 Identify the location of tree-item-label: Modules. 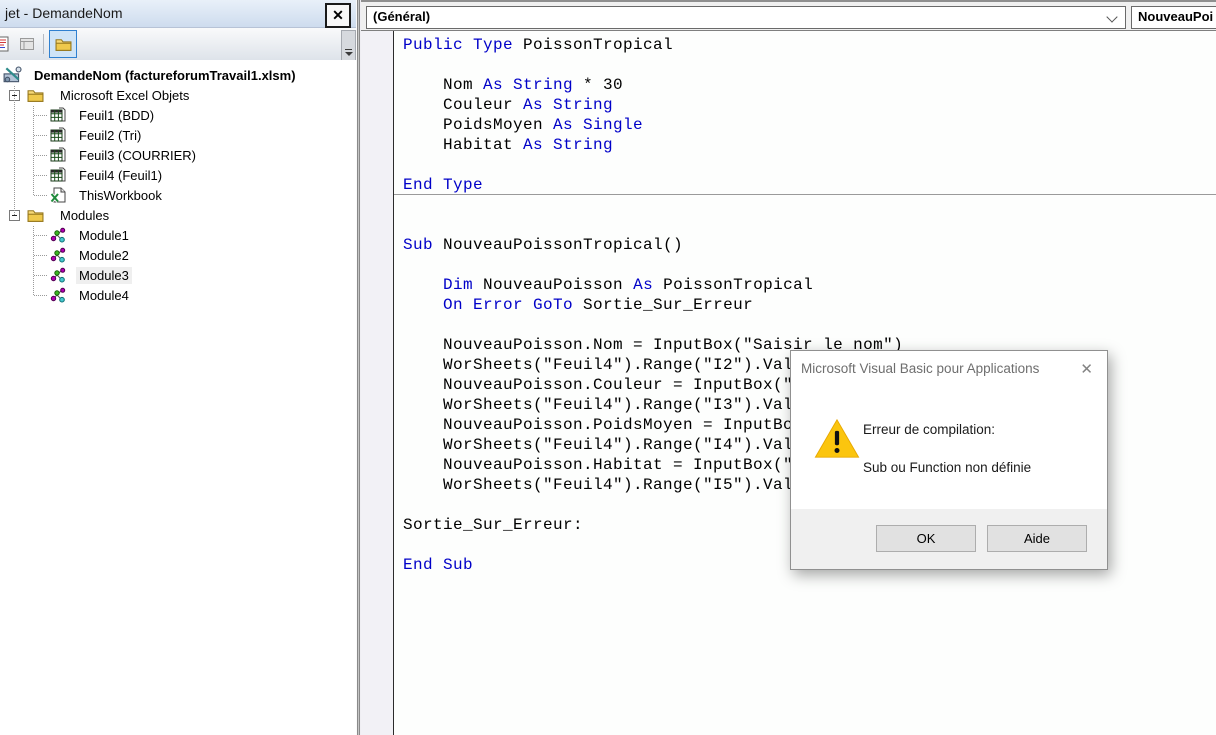
(85, 215).